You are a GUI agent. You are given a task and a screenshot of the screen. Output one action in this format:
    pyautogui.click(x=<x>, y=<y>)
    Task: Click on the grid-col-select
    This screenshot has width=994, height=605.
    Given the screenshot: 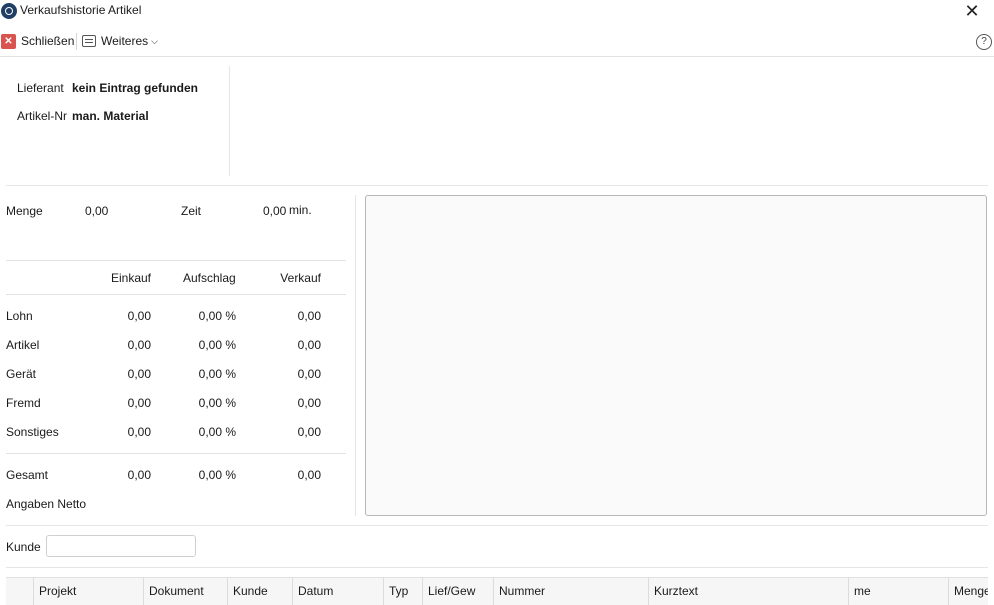 What is the action you would take?
    pyautogui.click(x=19, y=591)
    